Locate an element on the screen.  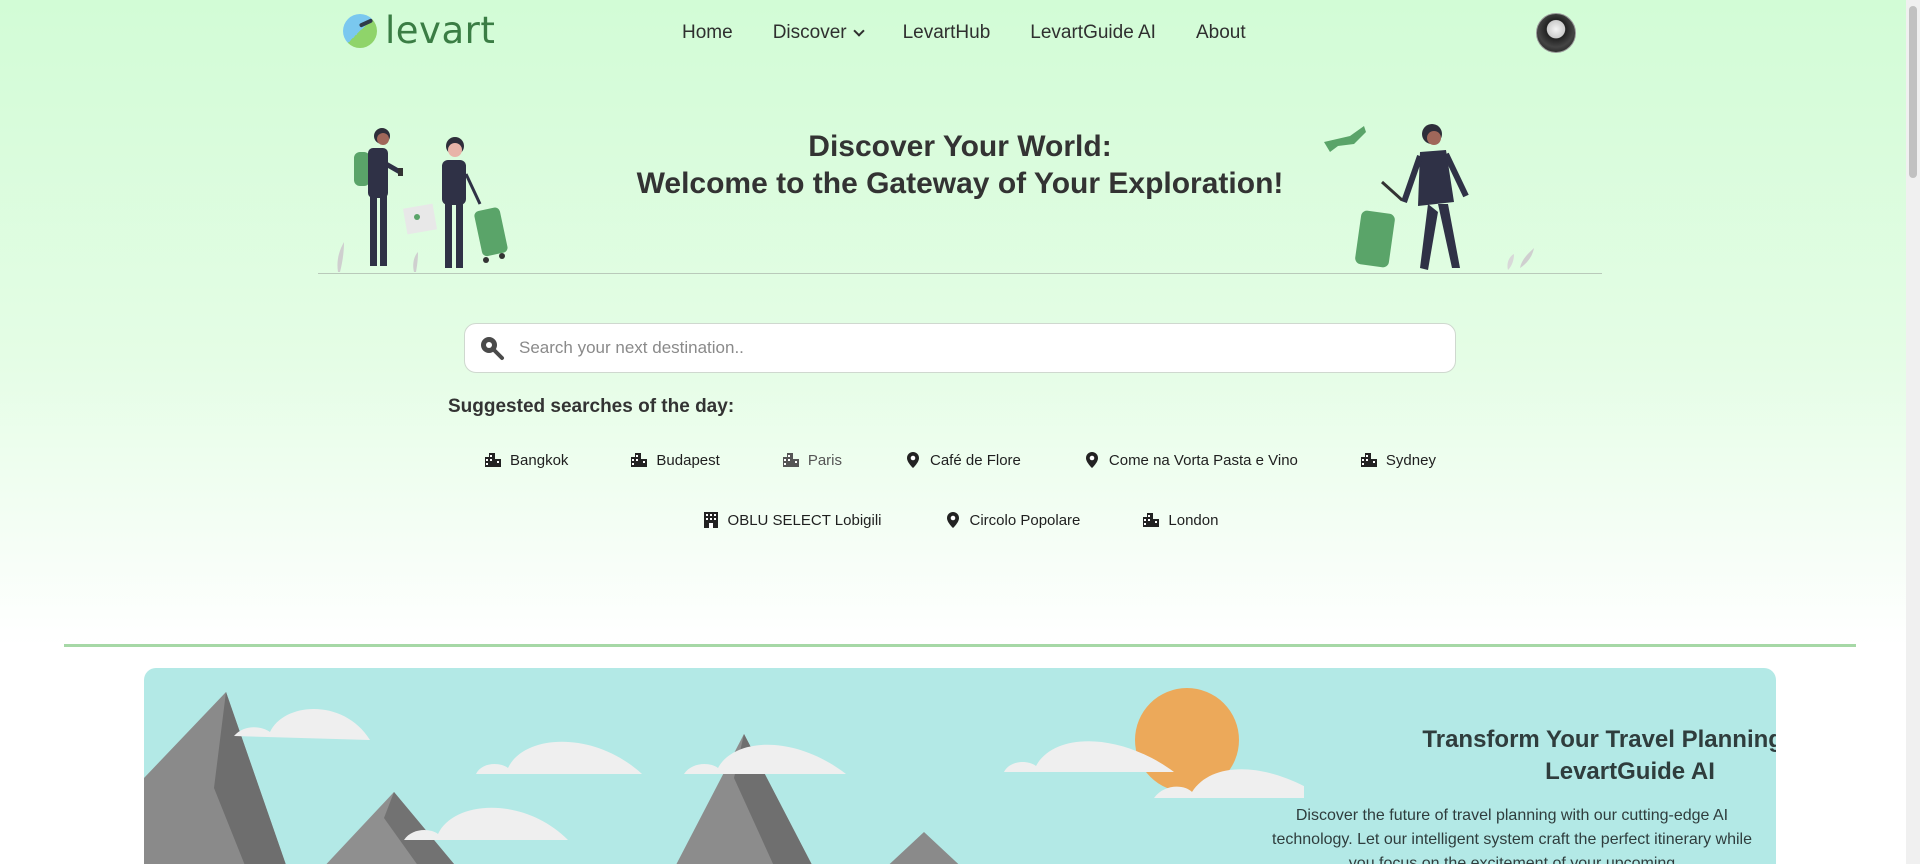
suggestion-paris: Paris is located at coordinates (812, 460).